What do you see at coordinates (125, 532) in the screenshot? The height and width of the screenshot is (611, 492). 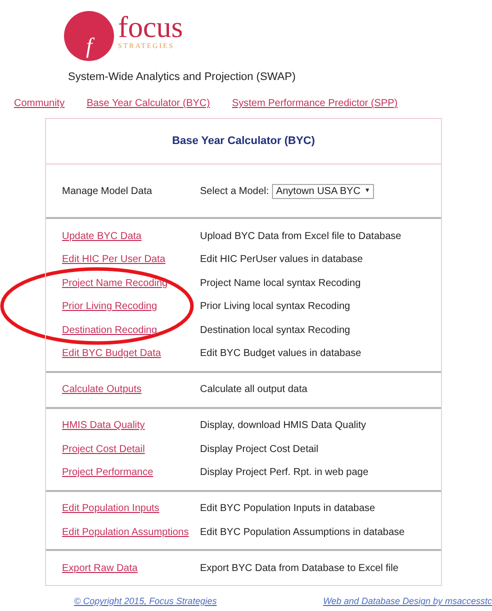 I see `action-link: Edit Population Assumptions` at bounding box center [125, 532].